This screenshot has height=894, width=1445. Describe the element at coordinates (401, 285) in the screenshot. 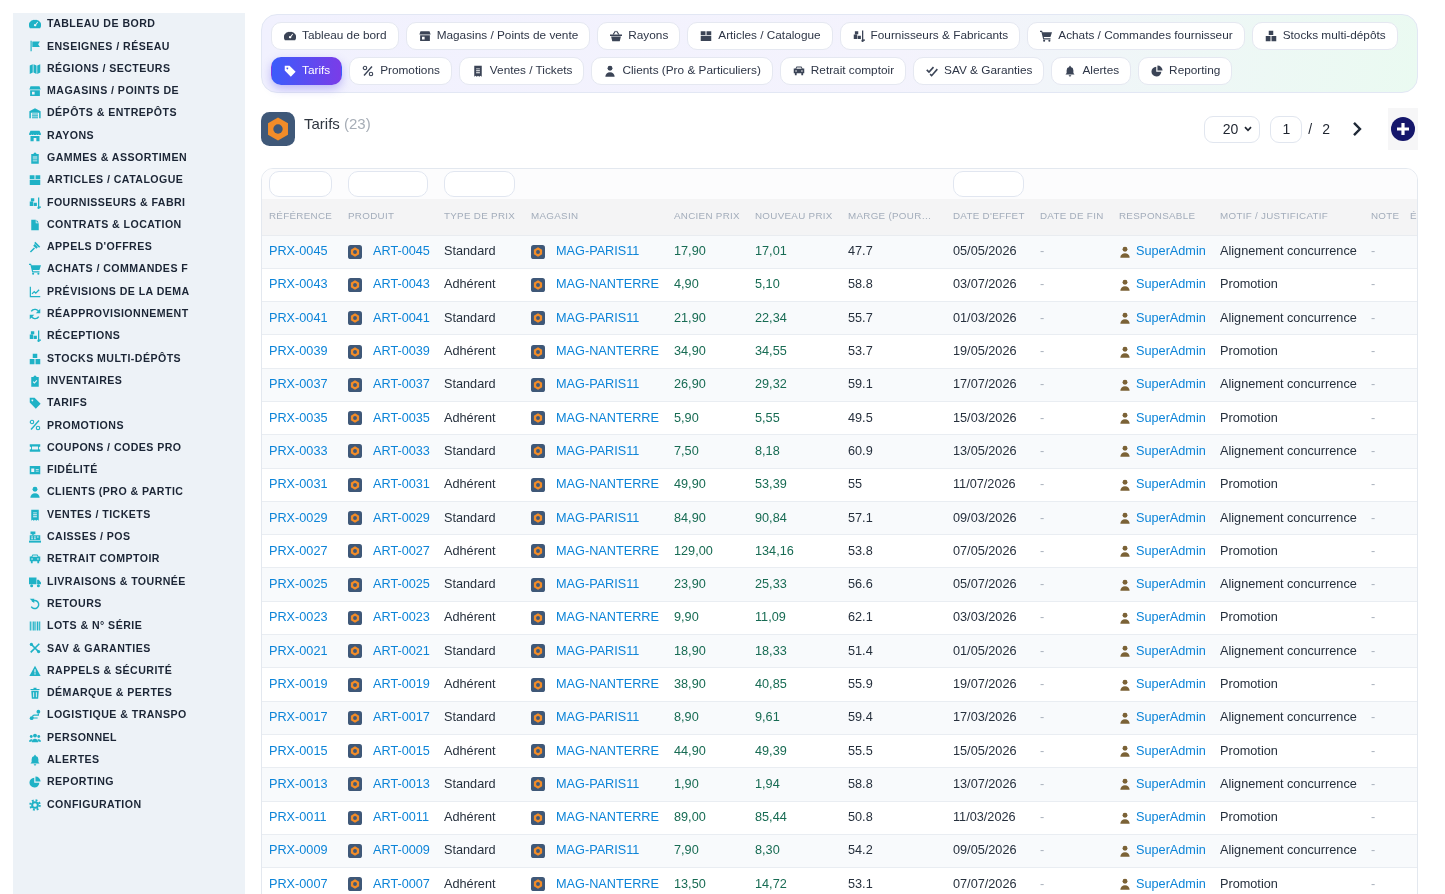

I see `product-link: ART-0043` at that location.